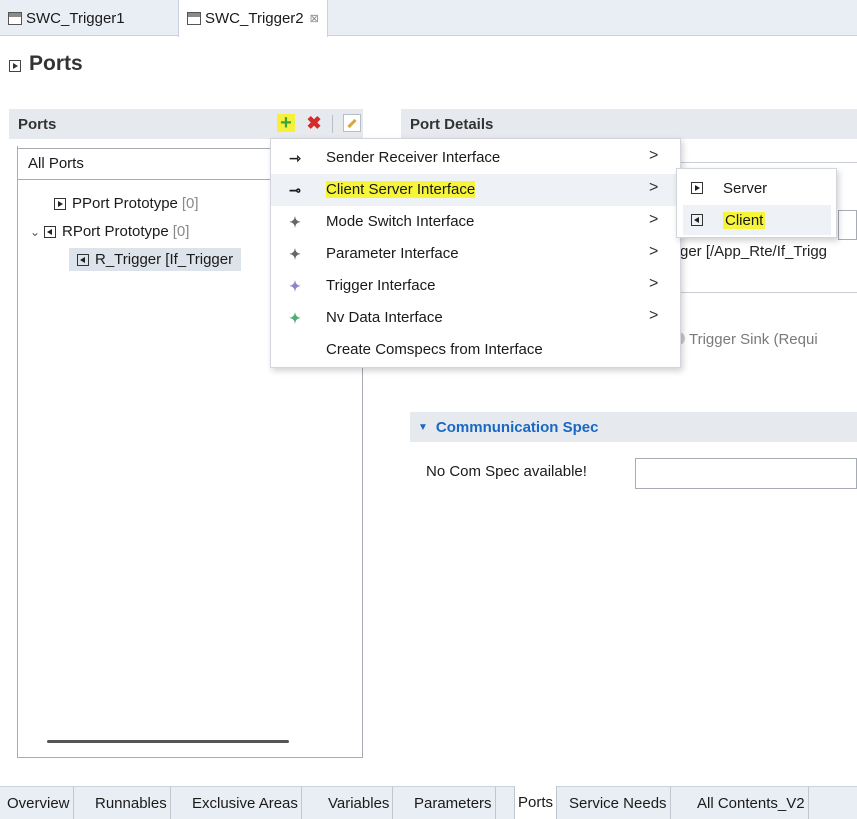  I want to click on tab-swc-trigger1: SWC_Trigger1, so click(66, 18).